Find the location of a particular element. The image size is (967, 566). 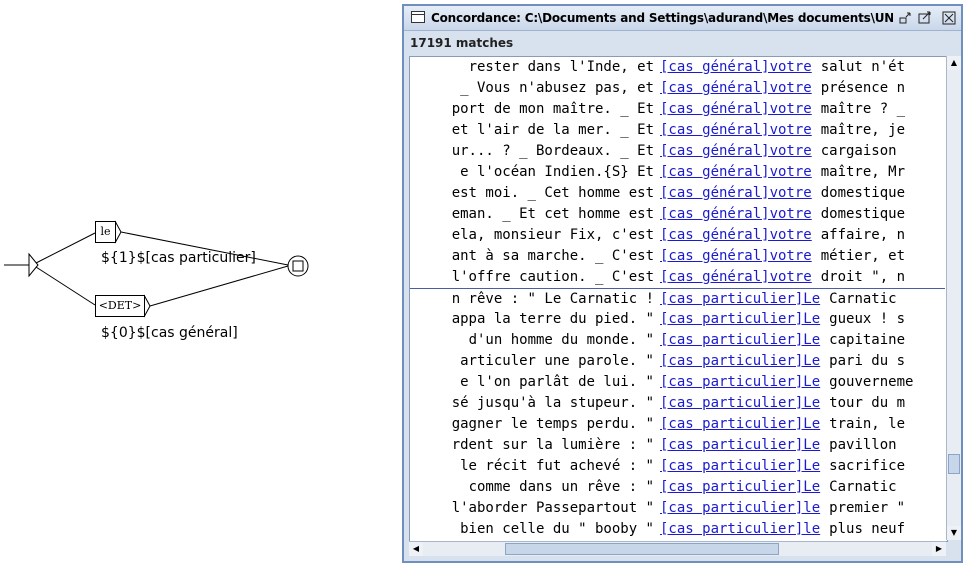

left-context: comme dans un rêve : " is located at coordinates (532, 487).